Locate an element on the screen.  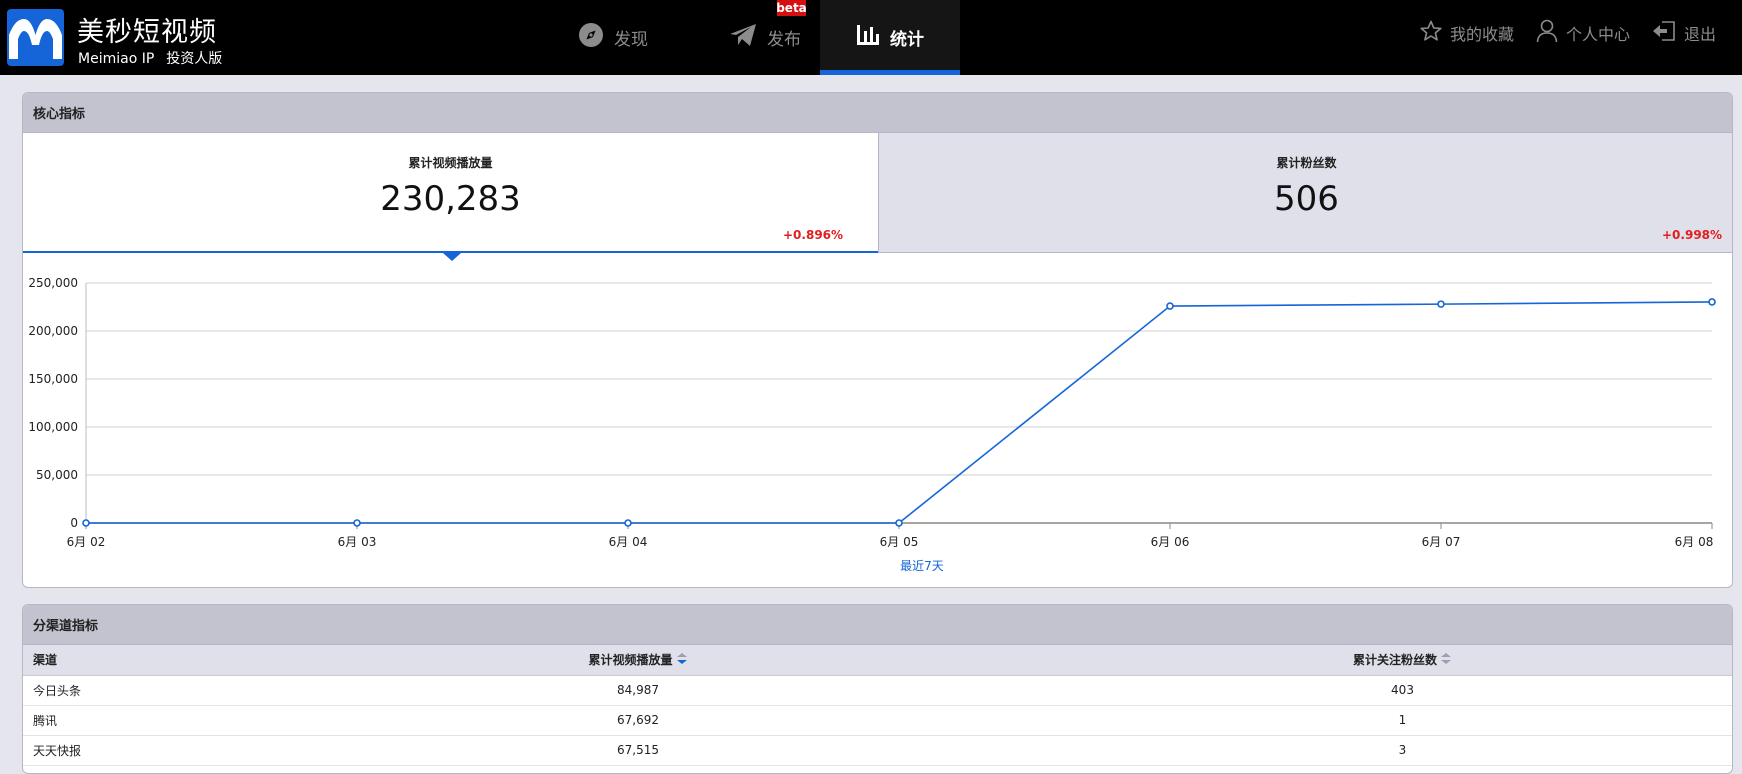
logo-icon is located at coordinates (35, 37).